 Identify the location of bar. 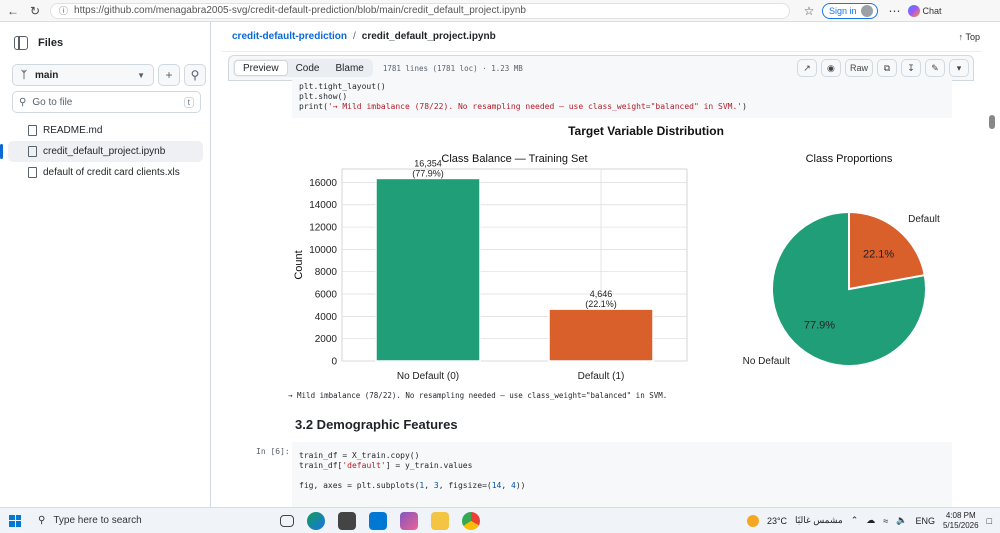
(601, 335).